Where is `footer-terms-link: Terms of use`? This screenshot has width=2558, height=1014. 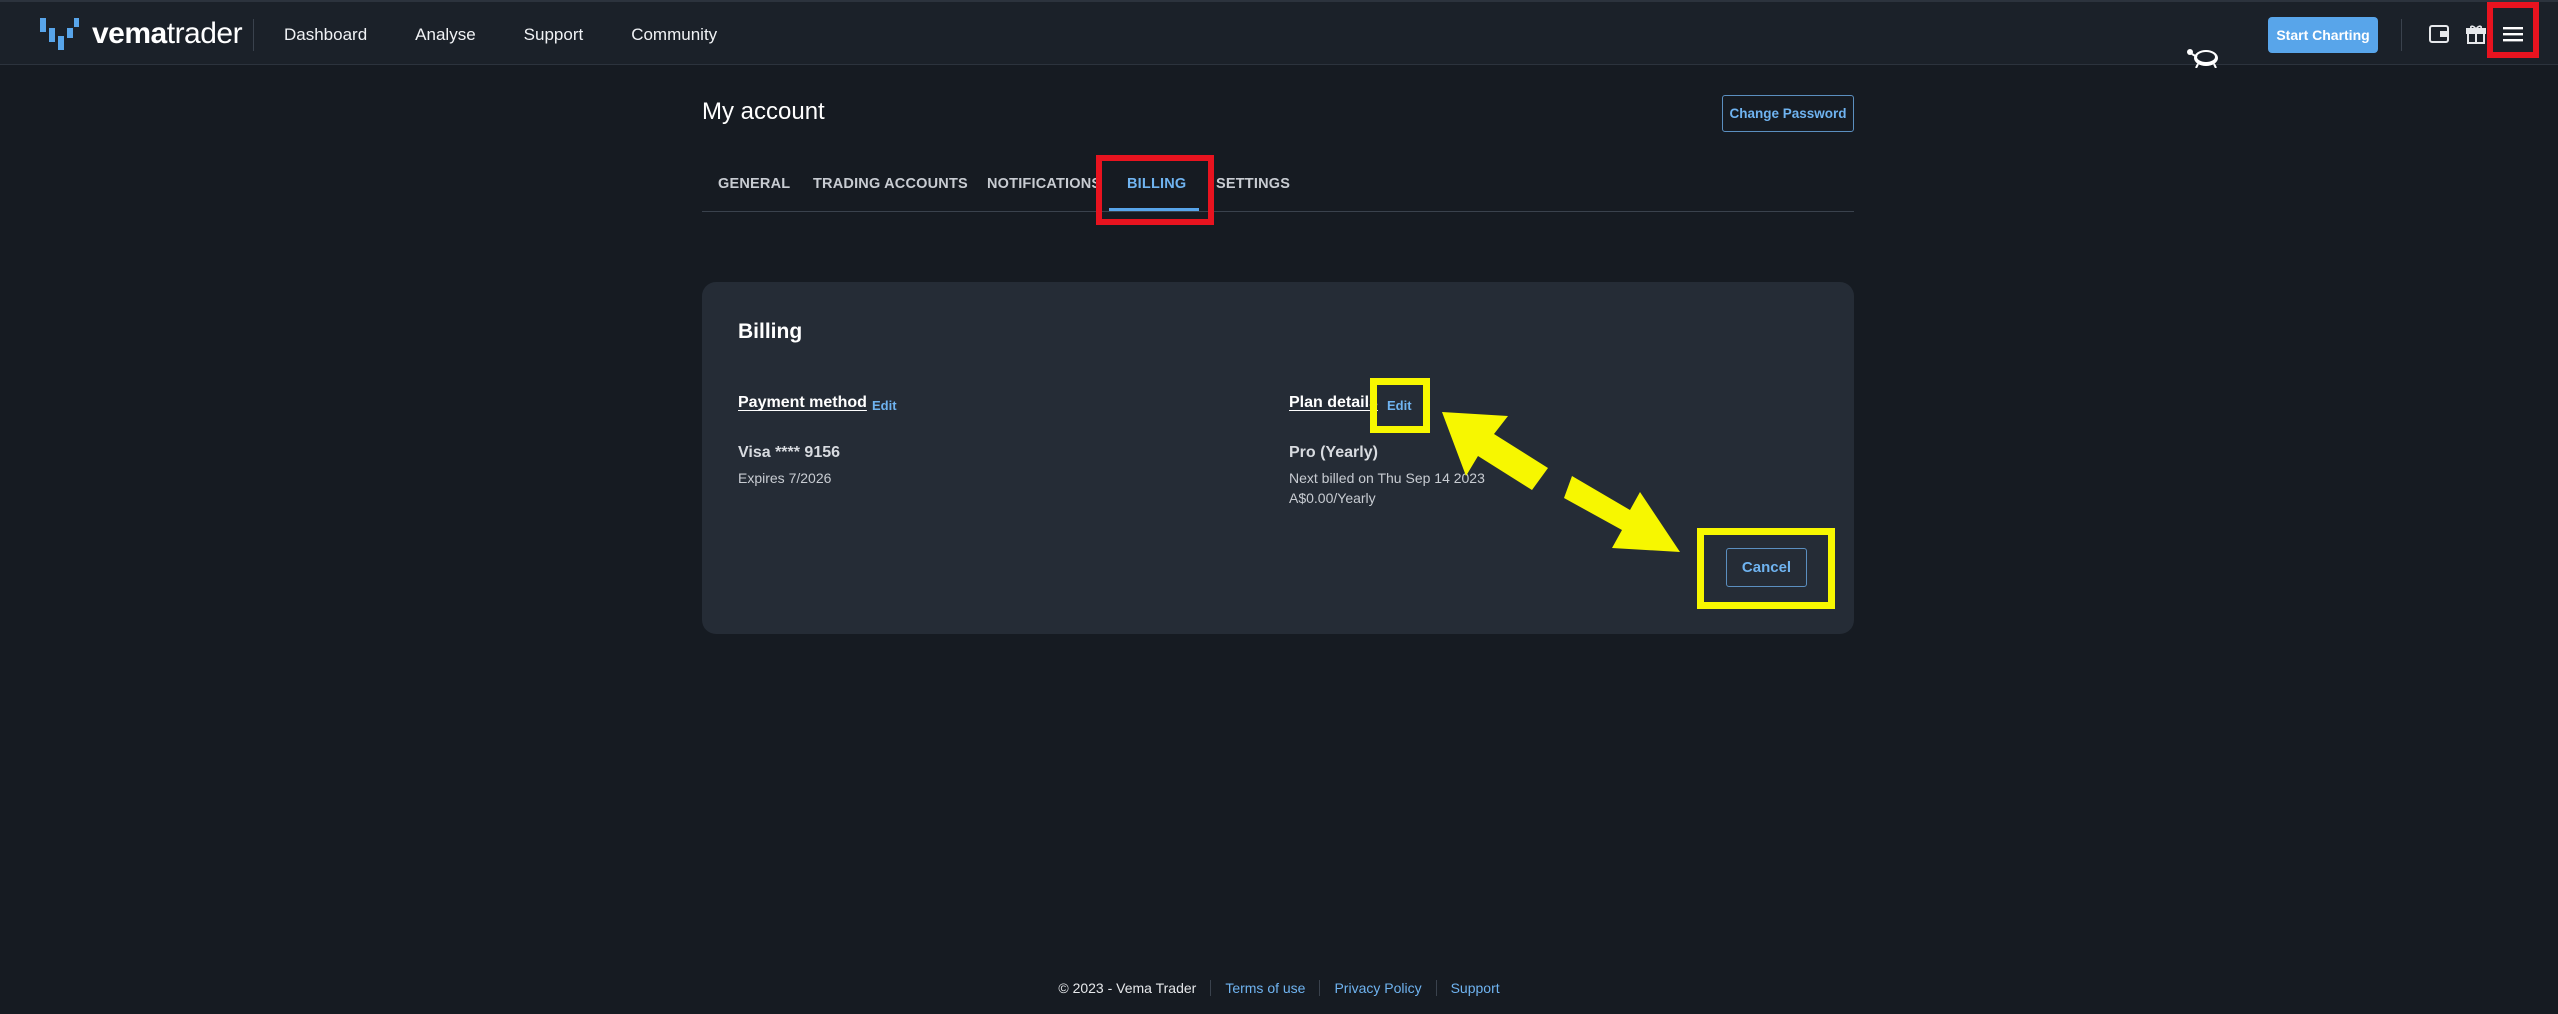
footer-terms-link: Terms of use is located at coordinates (1264, 988).